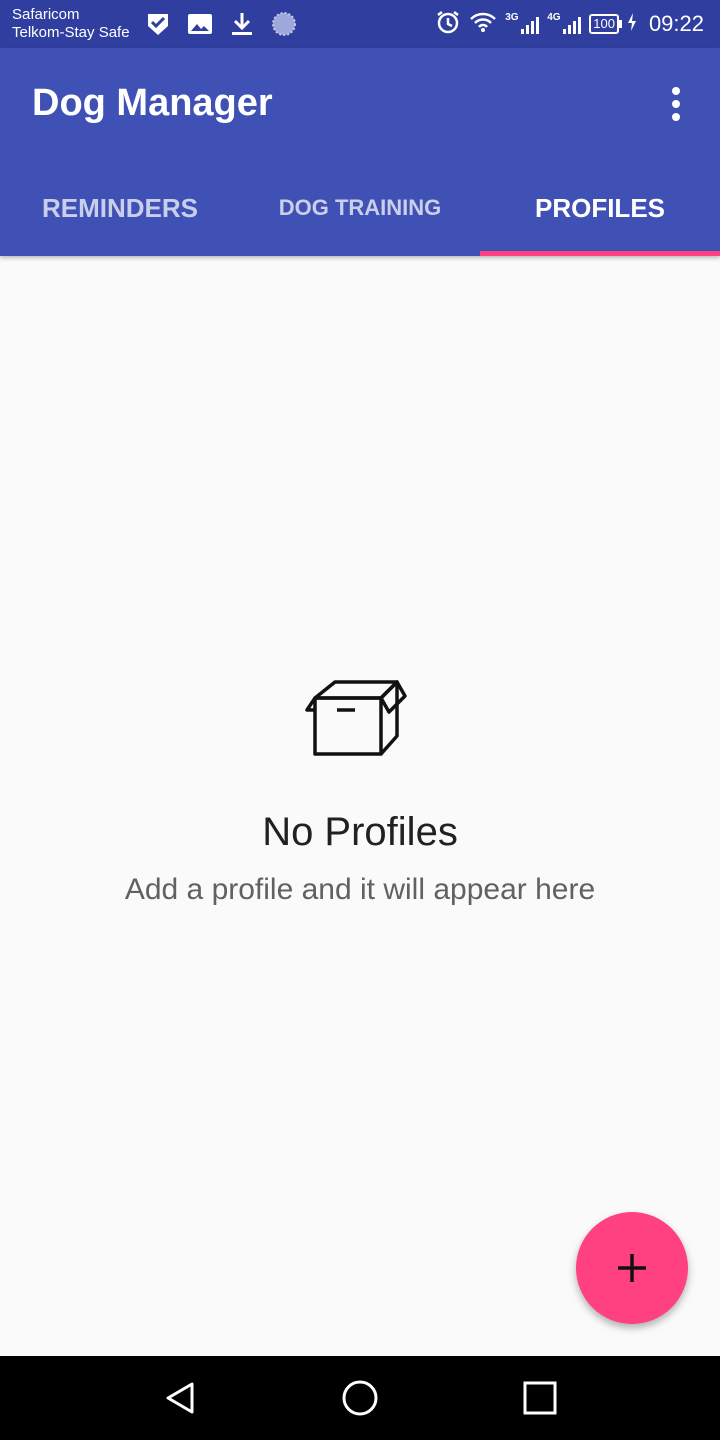 This screenshot has height=1440, width=720. I want to click on shield-check-icon, so click(158, 24).